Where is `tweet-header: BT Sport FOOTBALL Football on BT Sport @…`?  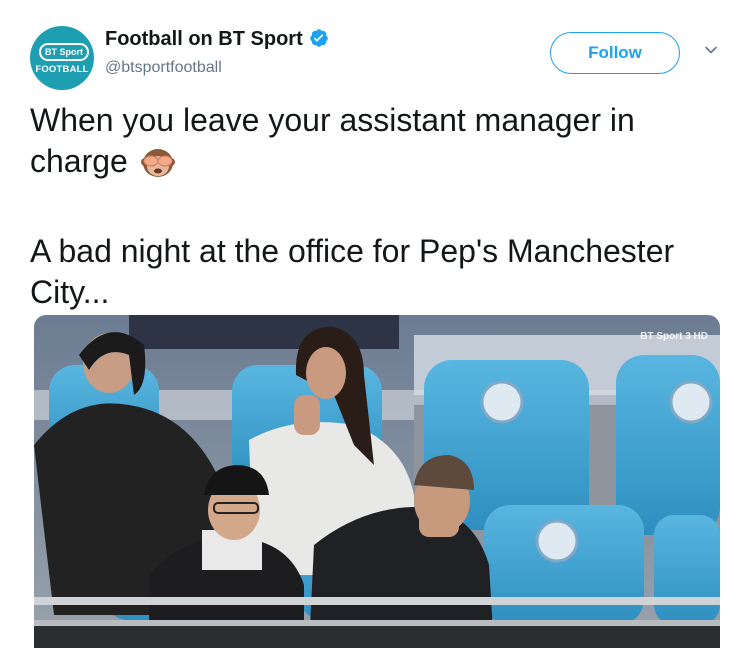
tweet-header: BT Sport FOOTBALL Football on BT Sport @… is located at coordinates (380, 59).